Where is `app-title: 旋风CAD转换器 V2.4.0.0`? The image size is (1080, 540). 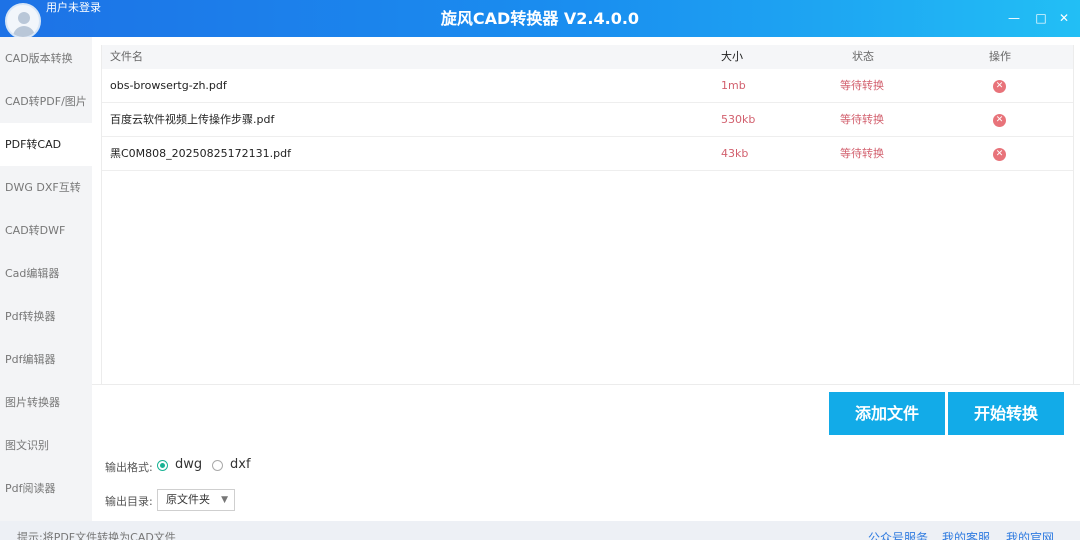
app-title: 旋风CAD转换器 V2.4.0.0 is located at coordinates (540, 18).